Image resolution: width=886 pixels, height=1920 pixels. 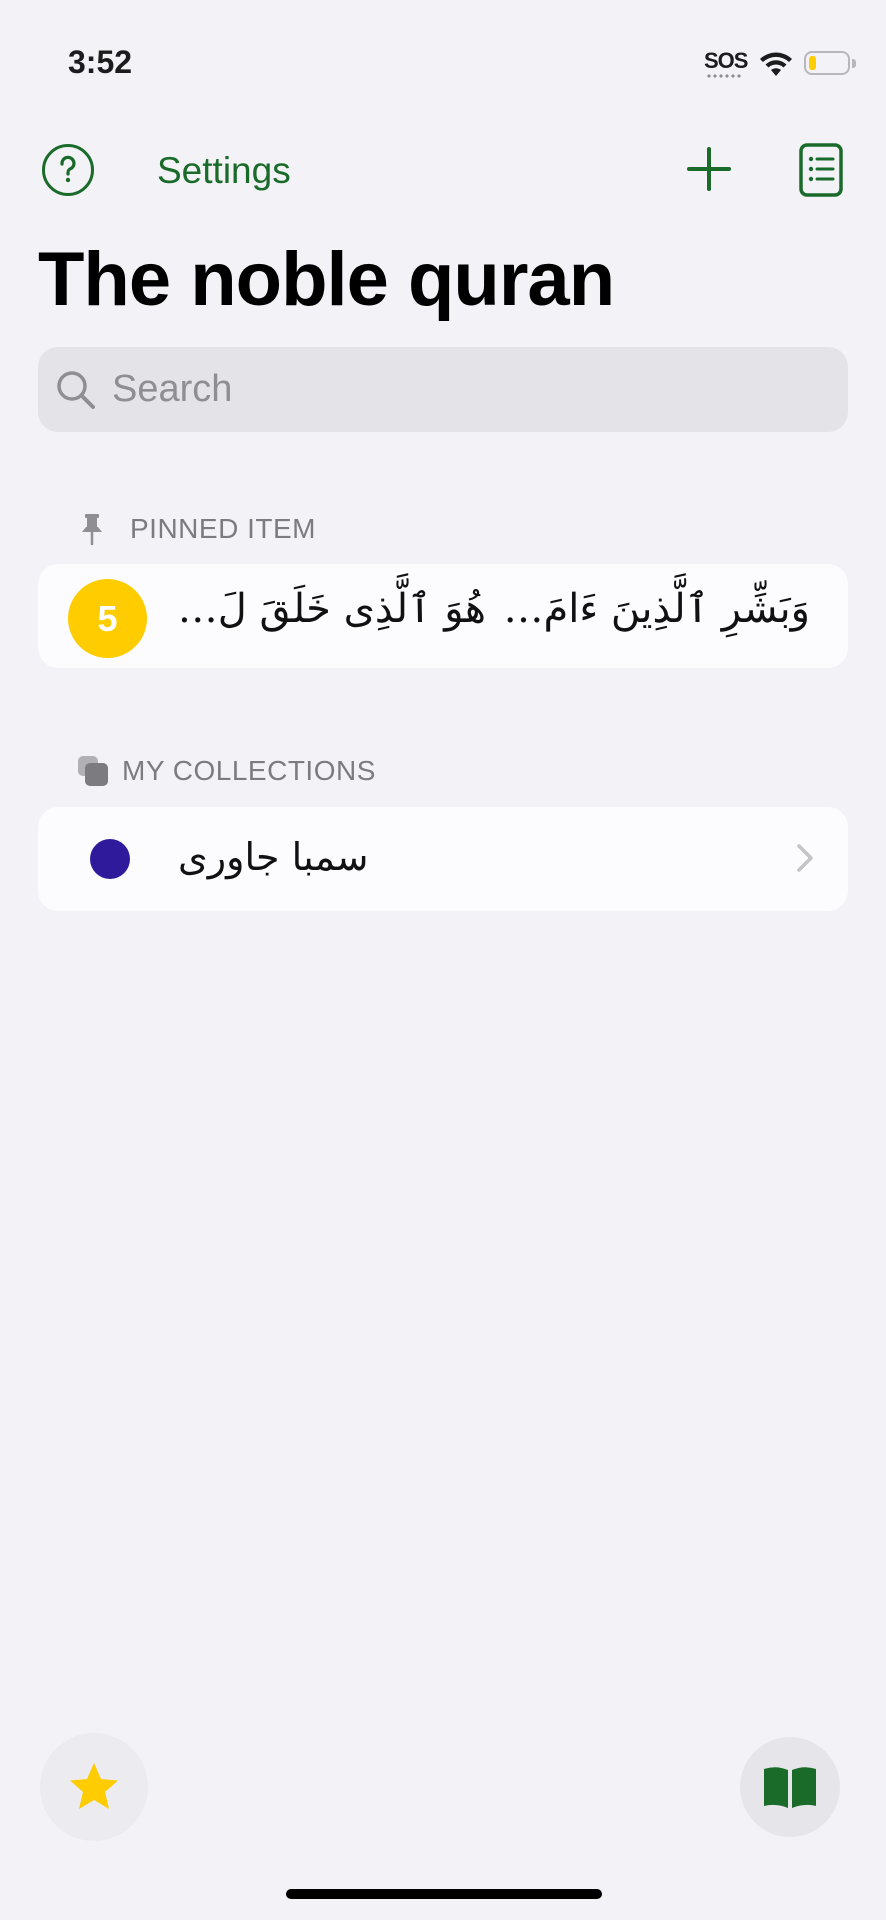 I want to click on search-icon, so click(x=76, y=389).